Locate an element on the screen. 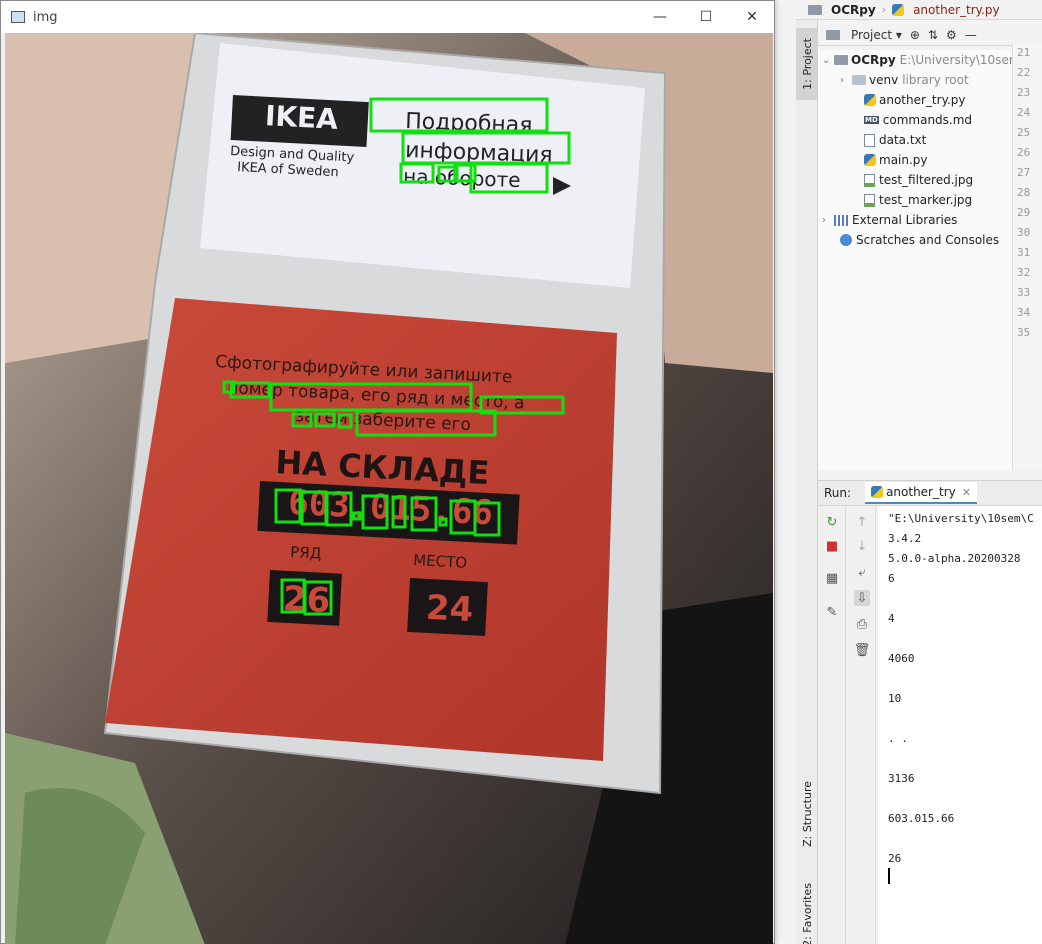 This screenshot has height=944, width=1042. line-number: 26 is located at coordinates (1024, 152).